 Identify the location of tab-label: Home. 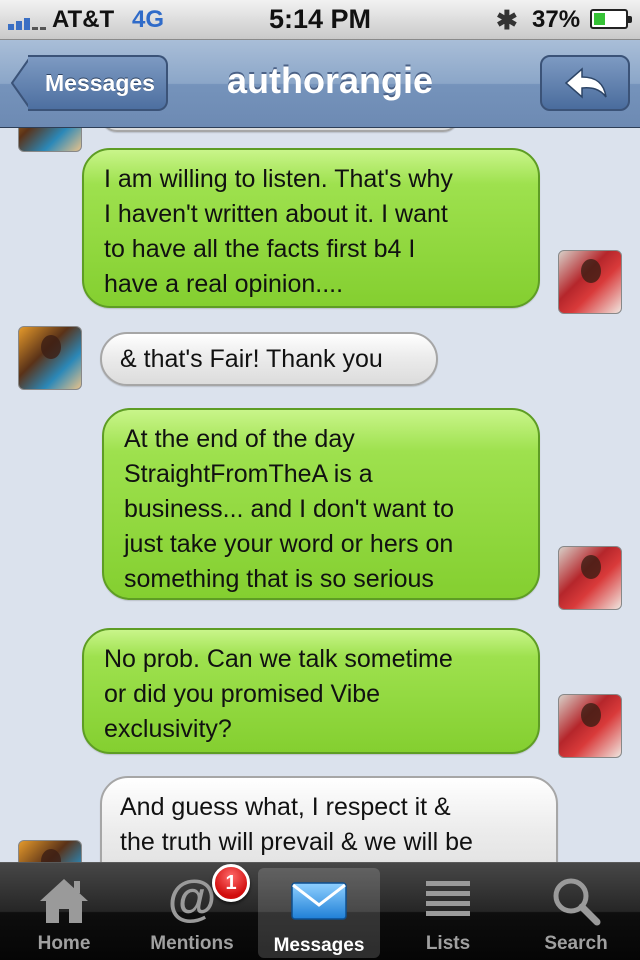
(64, 943).